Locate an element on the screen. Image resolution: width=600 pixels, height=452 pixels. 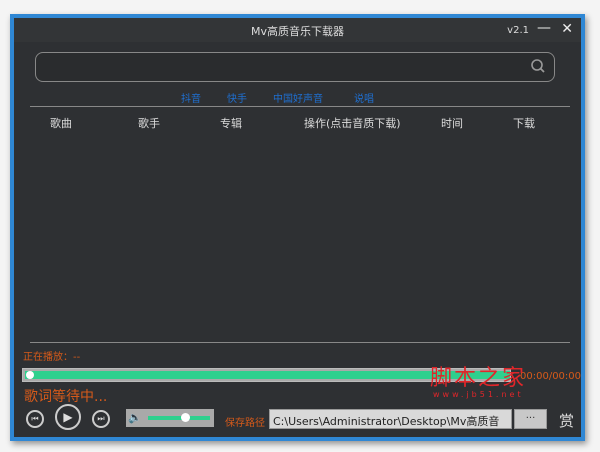
next-icon: ⏭ is located at coordinates (101, 418).